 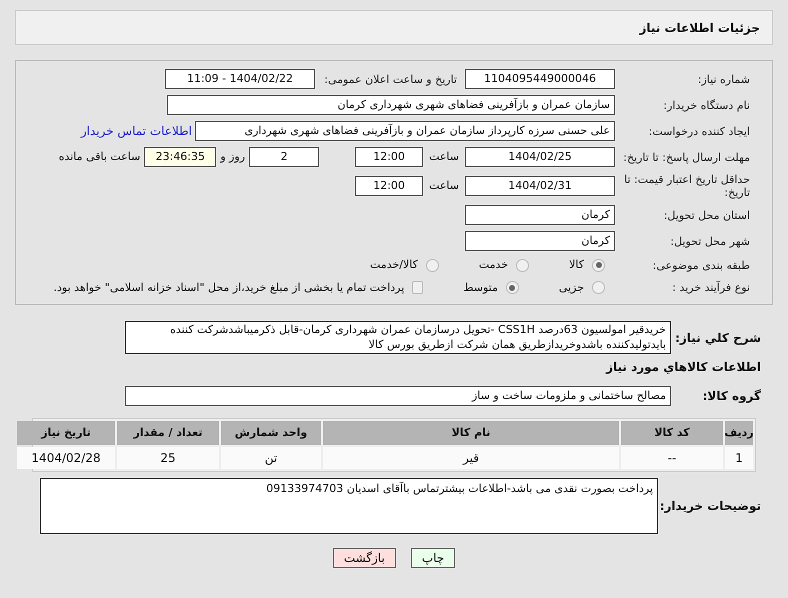 What do you see at coordinates (271, 458) in the screenshot?
I see `table-cell: تن` at bounding box center [271, 458].